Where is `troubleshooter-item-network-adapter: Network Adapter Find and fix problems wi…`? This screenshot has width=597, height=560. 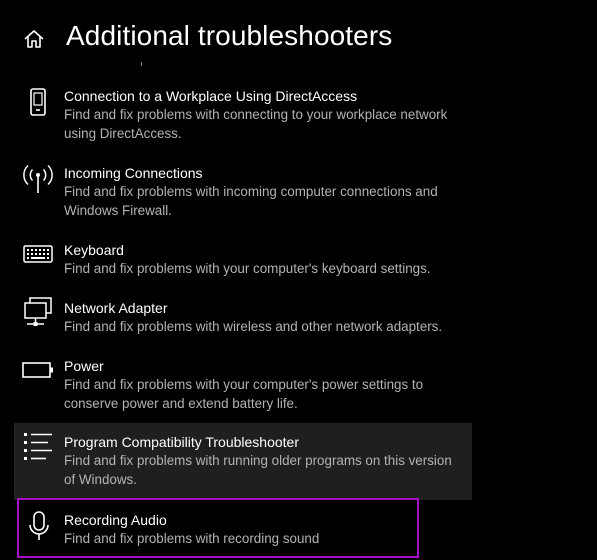
troubleshooter-item-network-adapter: Network Adapter Find and fix problems wi… is located at coordinates (243, 319).